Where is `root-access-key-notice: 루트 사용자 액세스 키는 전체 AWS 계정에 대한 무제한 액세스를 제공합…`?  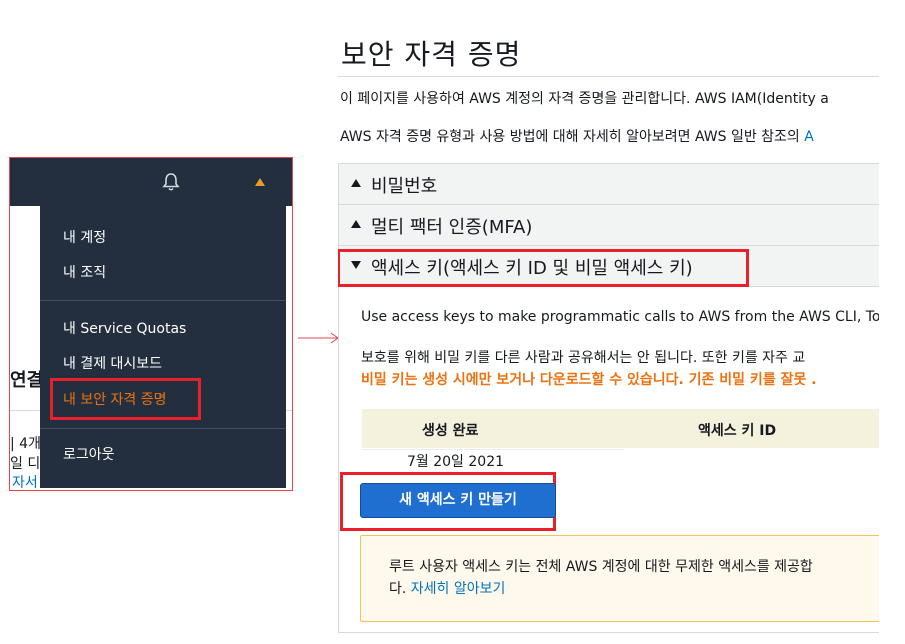 root-access-key-notice: 루트 사용자 액세스 키는 전체 AWS 계정에 대한 무제한 액세스를 제공합… is located at coordinates (619, 578).